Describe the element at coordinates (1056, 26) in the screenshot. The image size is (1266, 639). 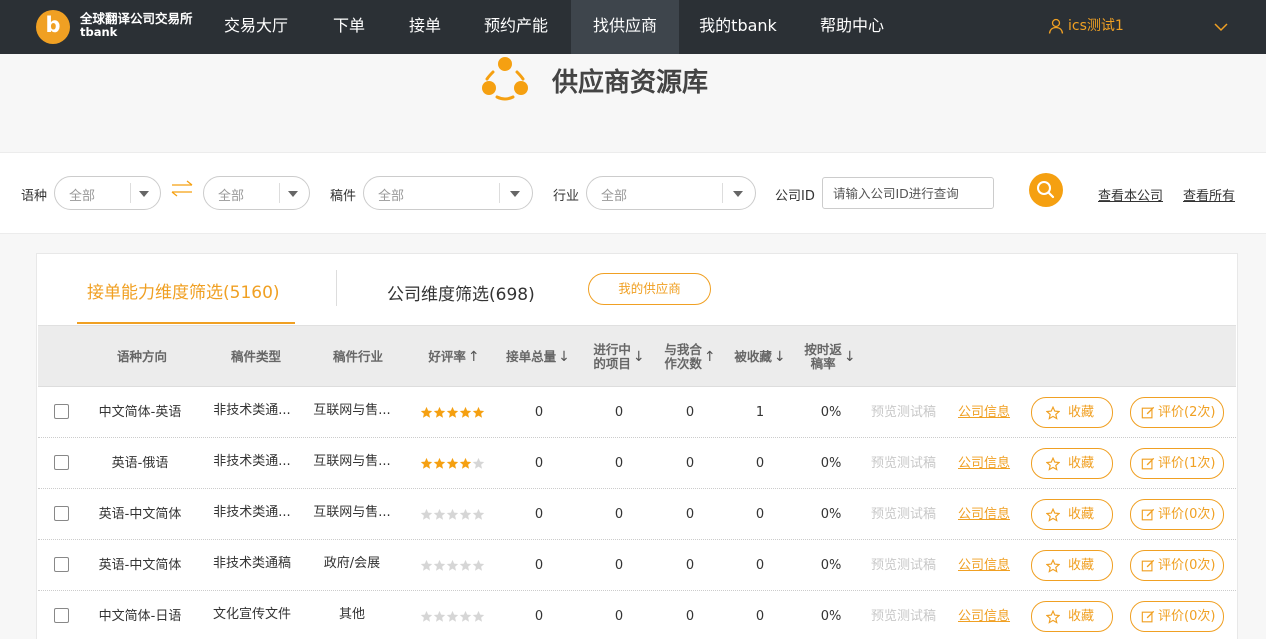
I see `user-icon` at that location.